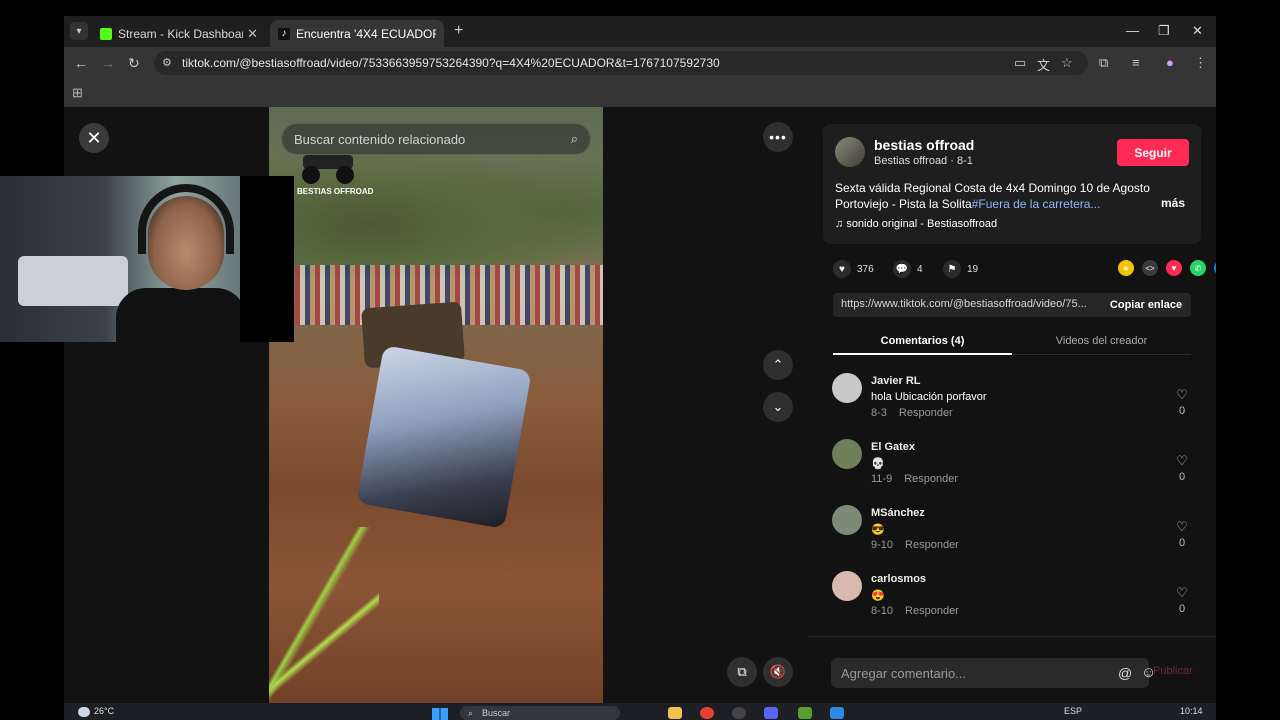 This screenshot has width=1280, height=720. What do you see at coordinates (1182, 609) in the screenshot?
I see `comment-like-count: 0` at bounding box center [1182, 609].